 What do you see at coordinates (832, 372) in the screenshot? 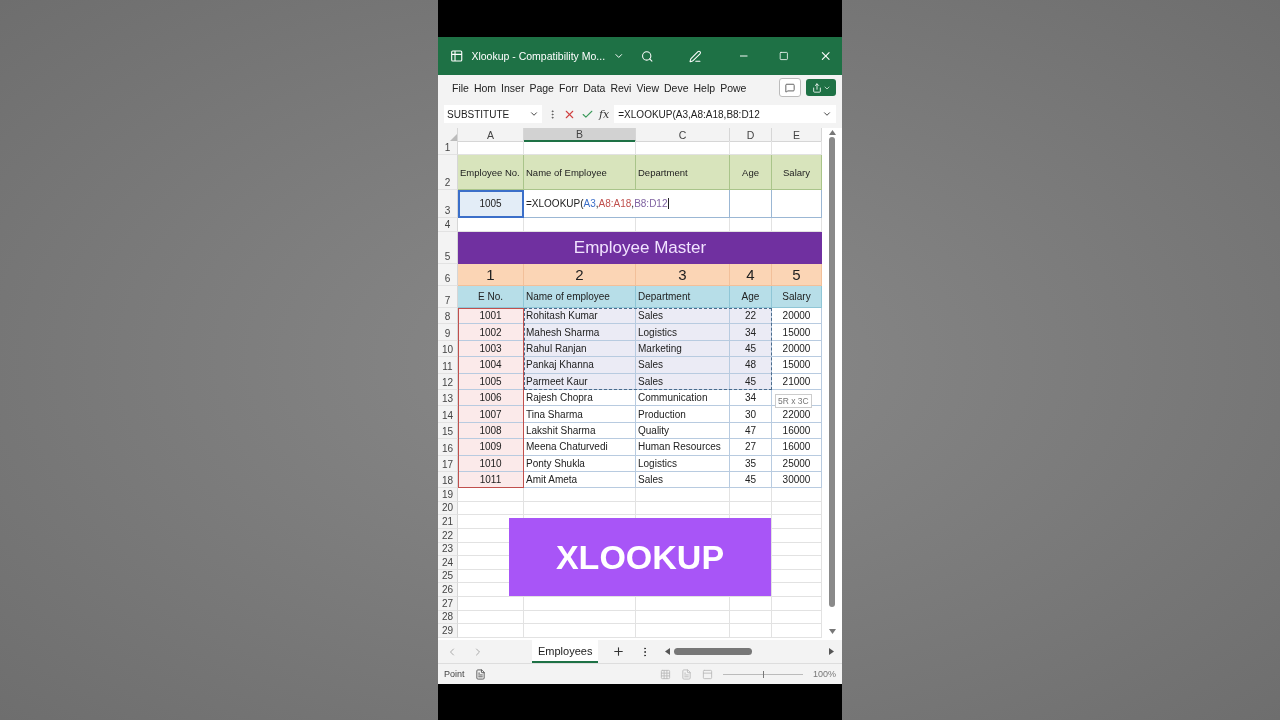
I see `vertical-scrollbar` at bounding box center [832, 372].